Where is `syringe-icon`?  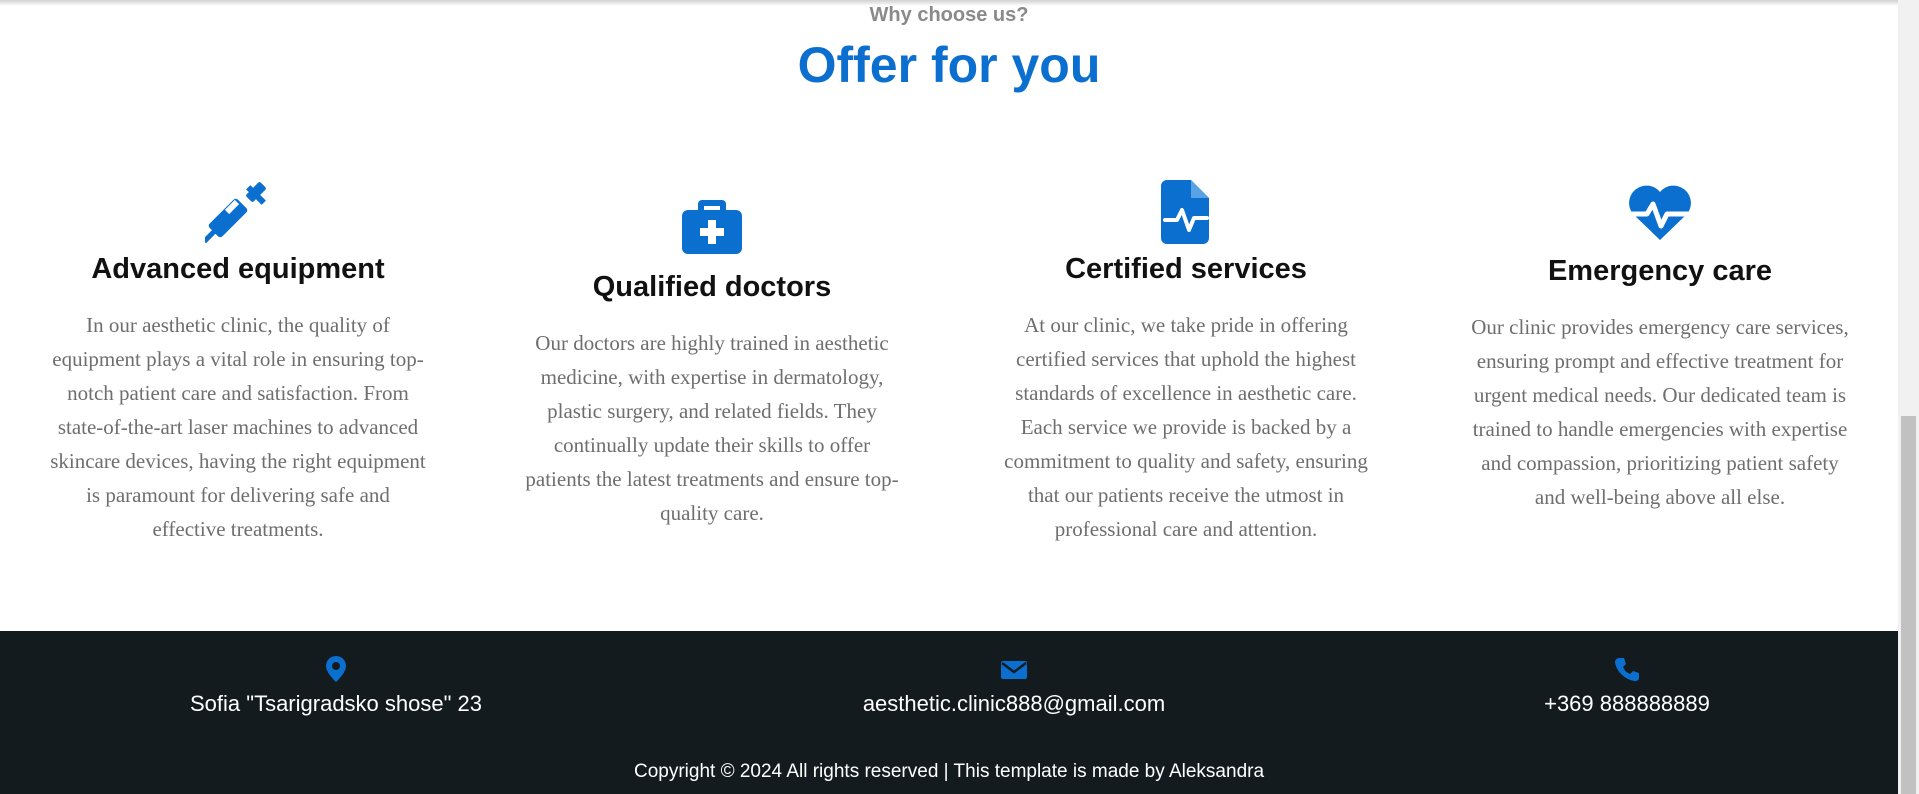
syringe-icon is located at coordinates (235, 213).